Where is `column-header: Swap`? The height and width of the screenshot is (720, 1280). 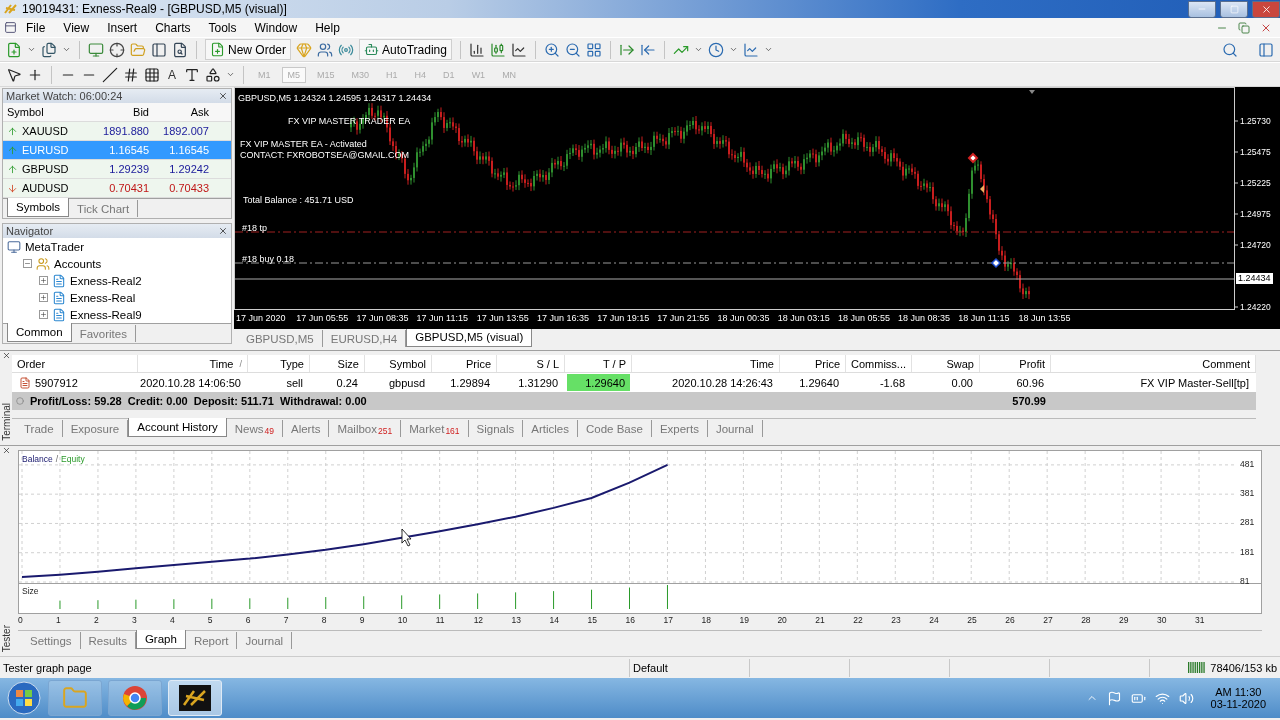
column-header: Swap is located at coordinates (946, 363).